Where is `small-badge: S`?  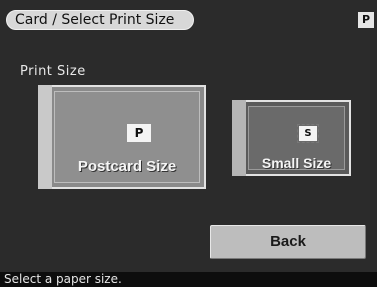 small-badge: S is located at coordinates (308, 133).